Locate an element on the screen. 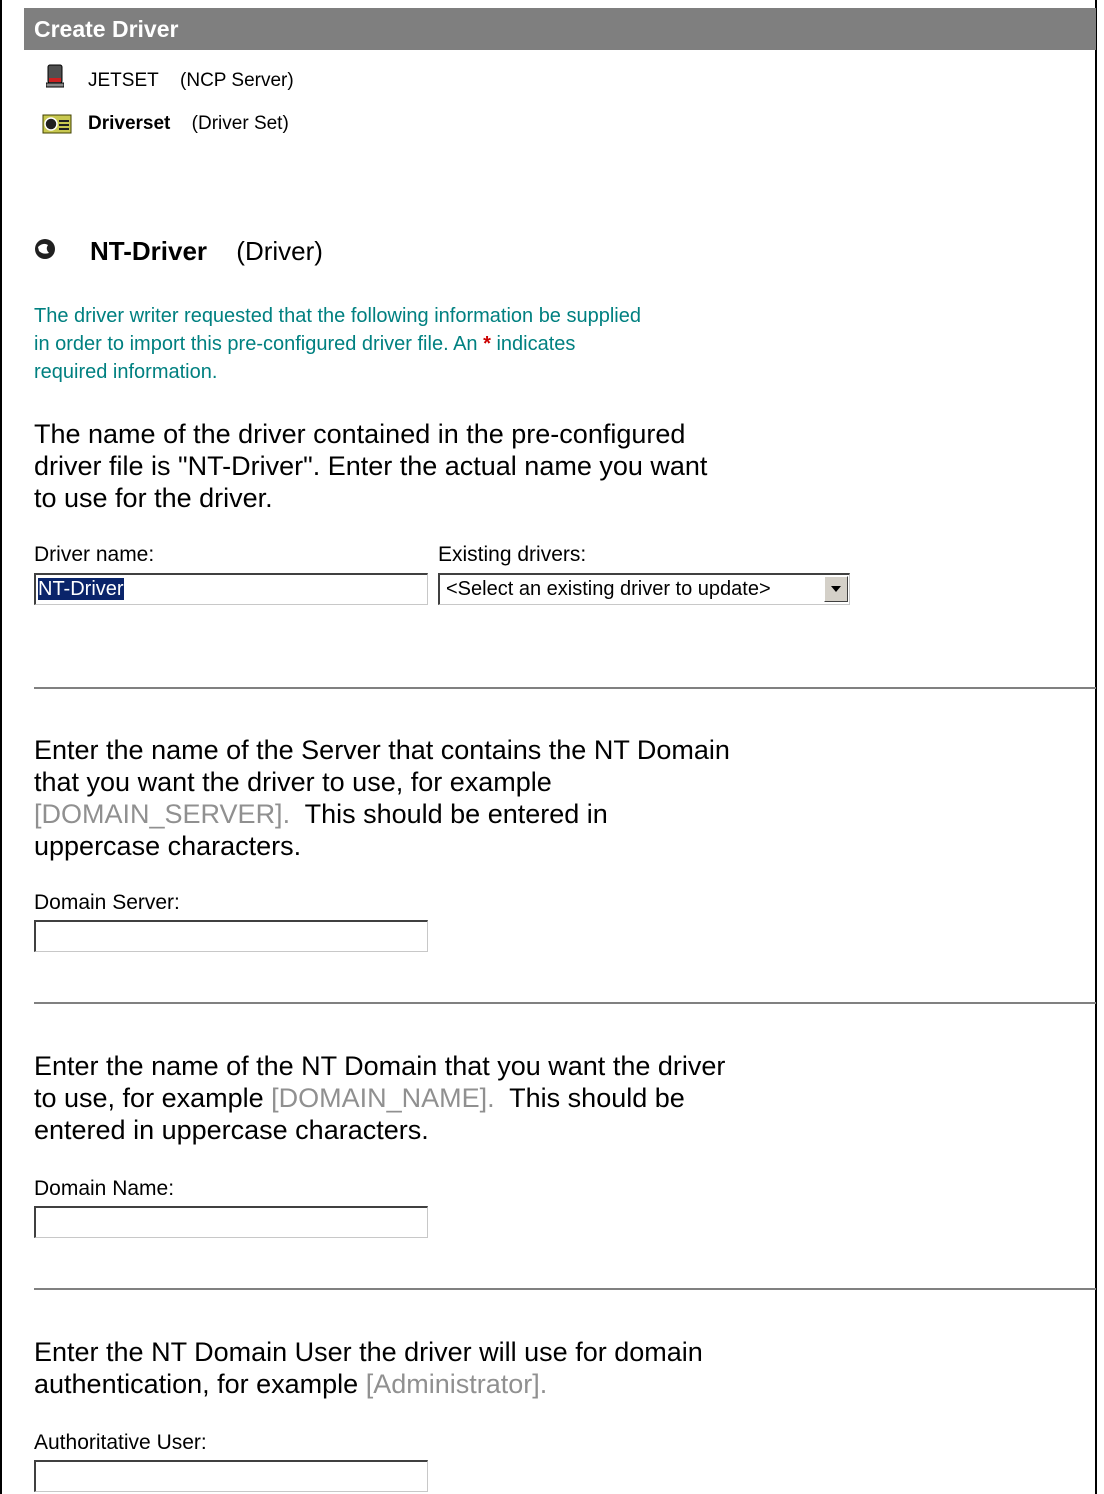  prompt-line: entered in uppercase characters. is located at coordinates (231, 1130).